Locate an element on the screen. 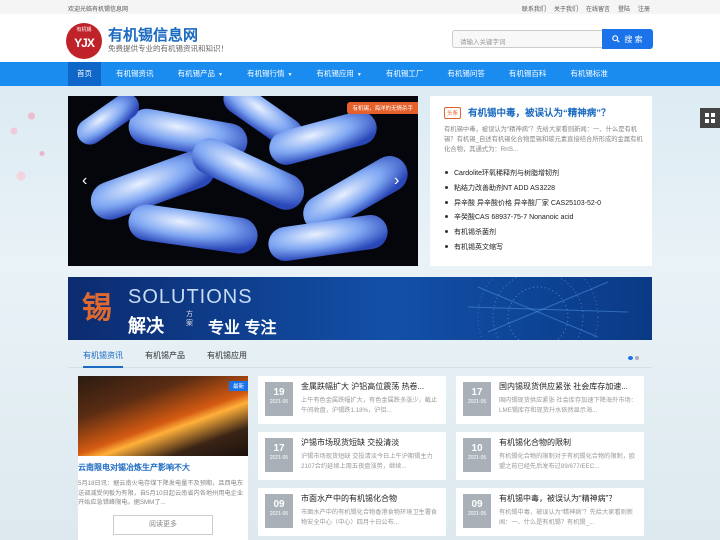  read-more-button: 阅读更多 is located at coordinates (163, 525).